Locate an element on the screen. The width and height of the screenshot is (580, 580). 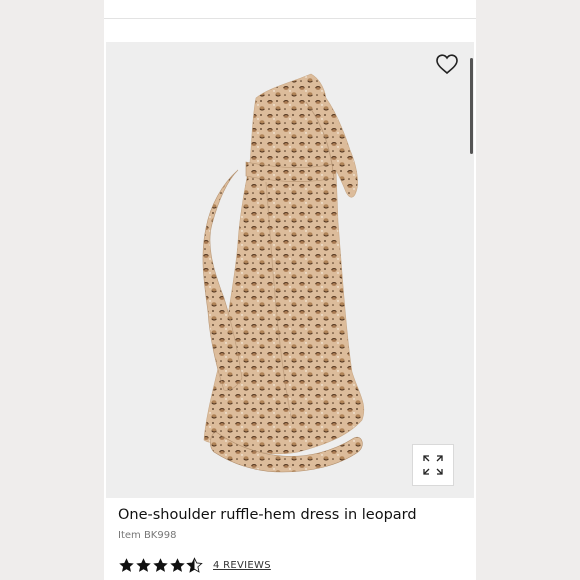
heart-icon is located at coordinates (447, 64).